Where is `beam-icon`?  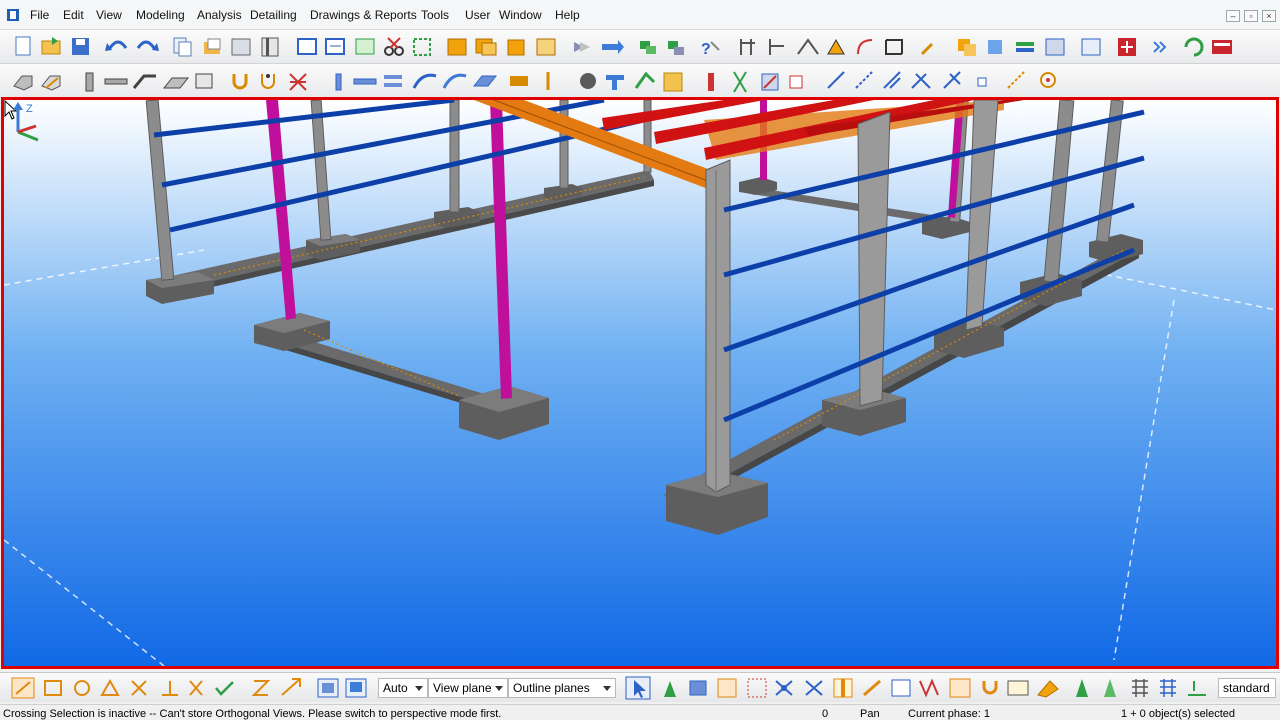 beam-icon is located at coordinates (116, 81).